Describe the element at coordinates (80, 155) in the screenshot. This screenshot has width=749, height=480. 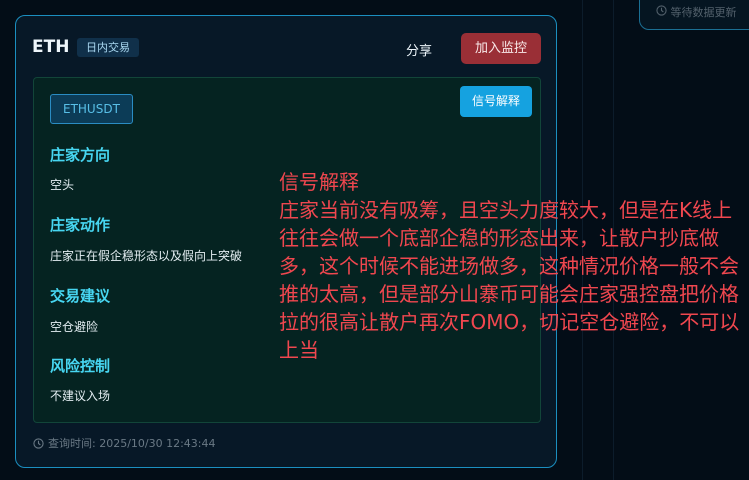
I see `section-title-direction: 庄家方向` at that location.